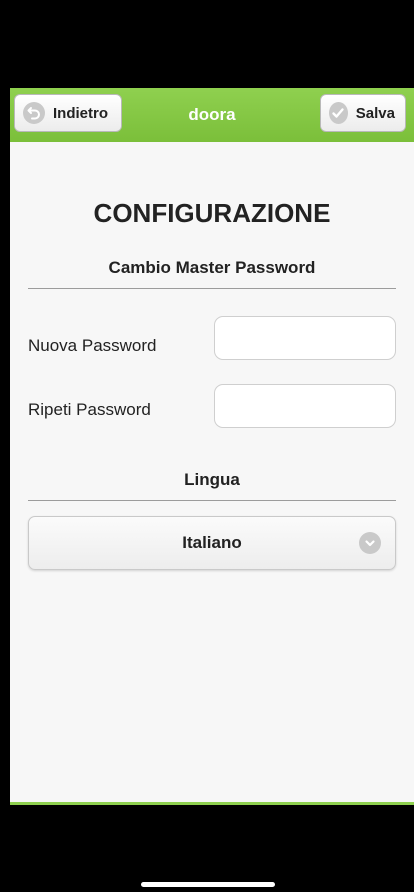  I want to click on back-button: Indietro, so click(68, 113).